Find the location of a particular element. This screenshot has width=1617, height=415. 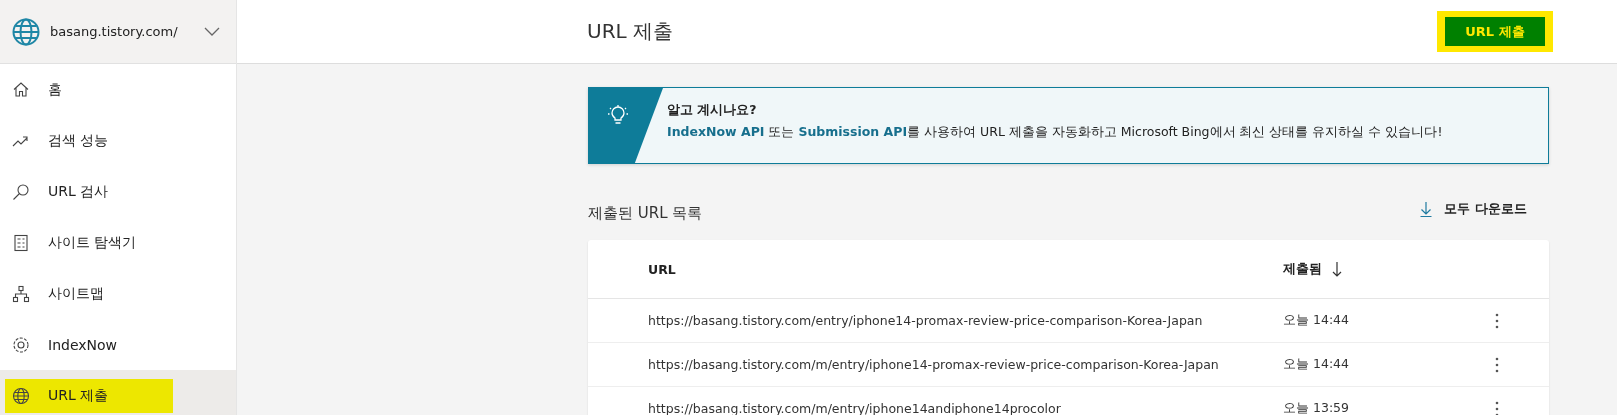

table-cell-text: https://basang.tistory.com/entry/iphone14-promax-review-price-comparison-Korea-Japan is located at coordinates (926, 320).